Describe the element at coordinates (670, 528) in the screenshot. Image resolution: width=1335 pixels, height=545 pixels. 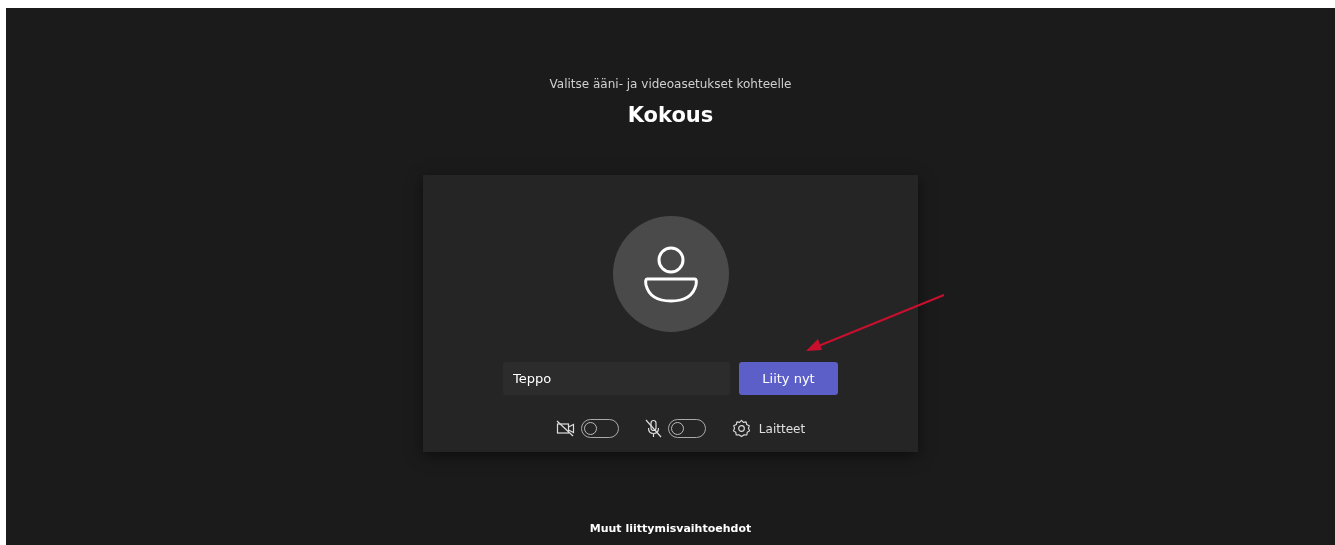
I see `other-join-options-link: Muut liittymisvaihtoehdot` at that location.